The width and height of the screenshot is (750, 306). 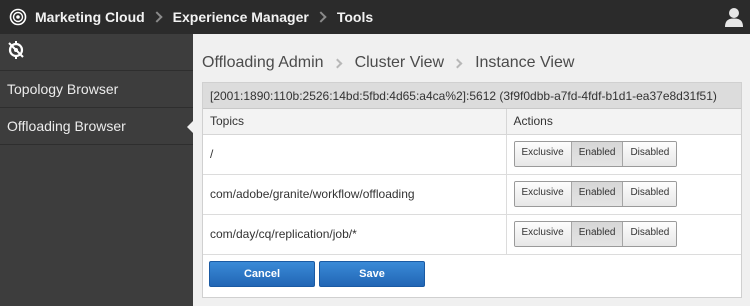 What do you see at coordinates (354, 154) in the screenshot?
I see `topic-cell: /` at bounding box center [354, 154].